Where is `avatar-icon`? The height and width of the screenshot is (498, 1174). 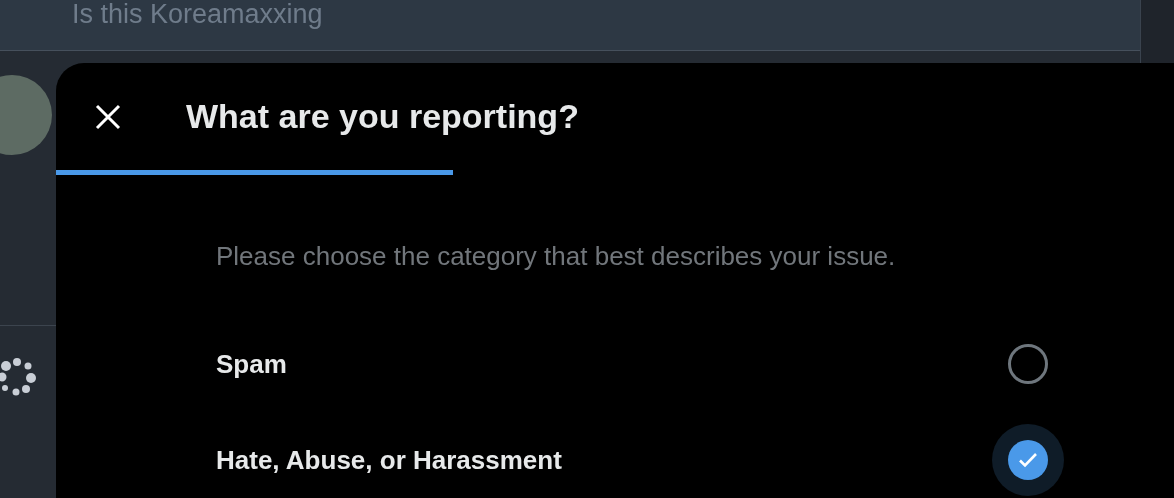 avatar-icon is located at coordinates (26, 115).